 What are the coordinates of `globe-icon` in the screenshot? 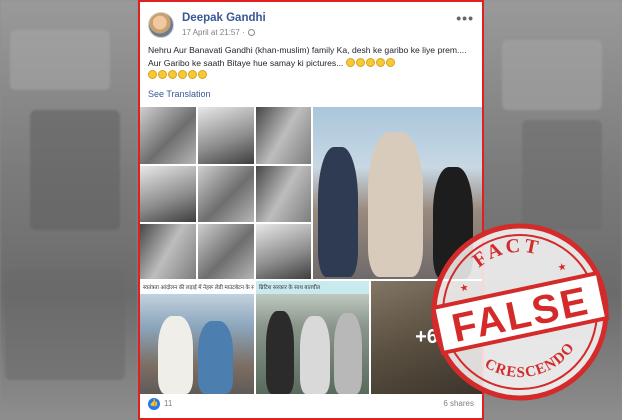 It's located at (251, 32).